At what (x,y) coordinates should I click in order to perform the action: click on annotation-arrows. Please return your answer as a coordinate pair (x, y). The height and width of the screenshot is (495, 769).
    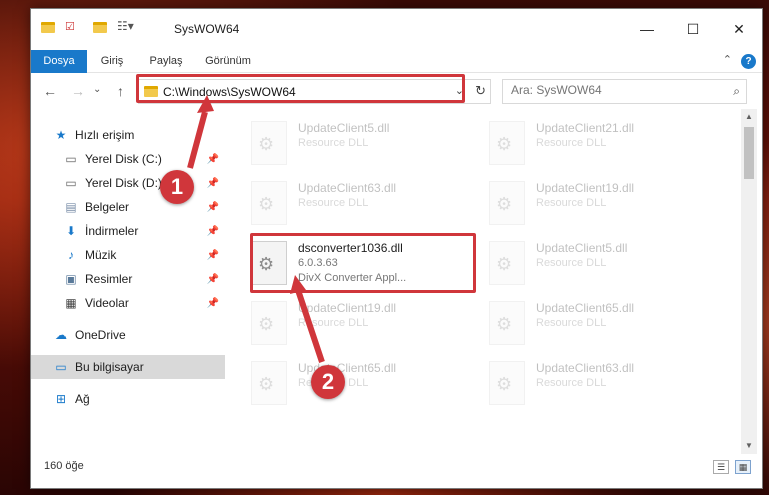
    Looking at the image, I should click on (256, 229).